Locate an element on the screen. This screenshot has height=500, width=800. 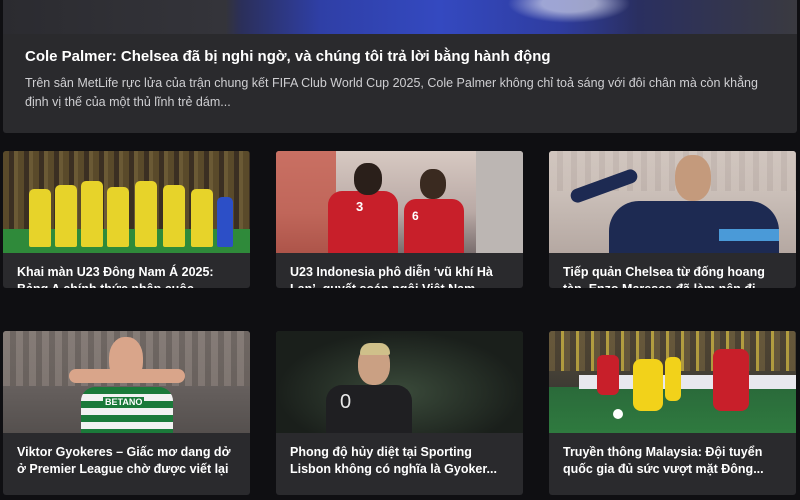
player-jersey: 3 is located at coordinates (363, 222).